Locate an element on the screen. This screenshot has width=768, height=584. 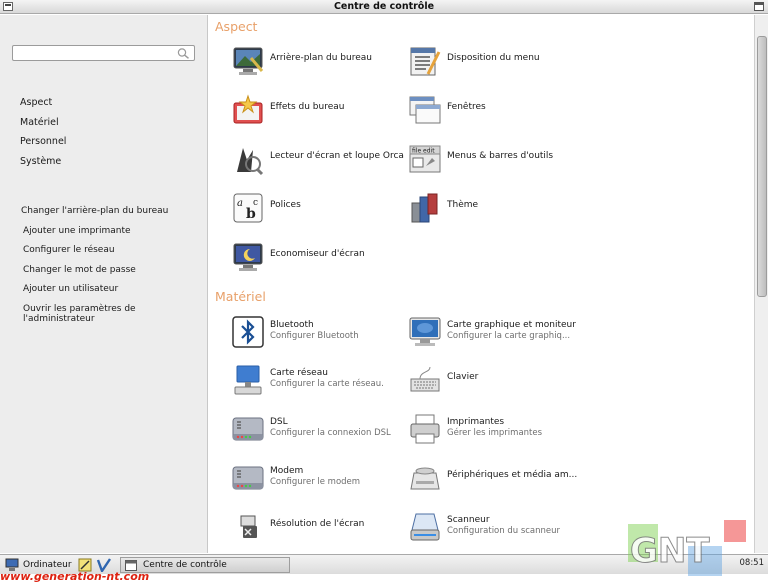
svg-text: a is located at coordinates (240, 203).